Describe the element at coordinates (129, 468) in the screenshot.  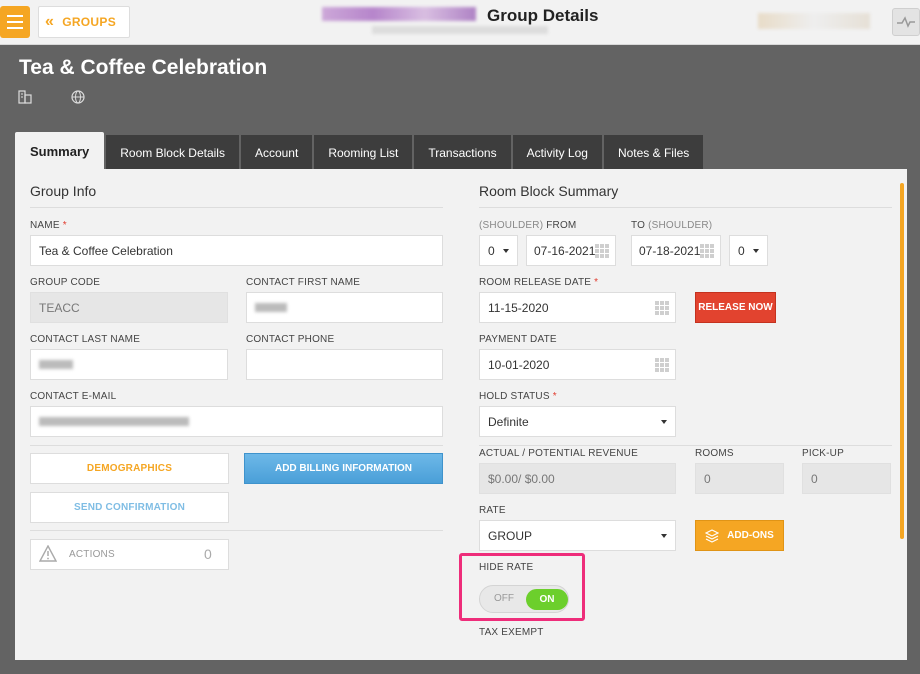
I see `demographics-button: DEMOGRAPHICS` at that location.